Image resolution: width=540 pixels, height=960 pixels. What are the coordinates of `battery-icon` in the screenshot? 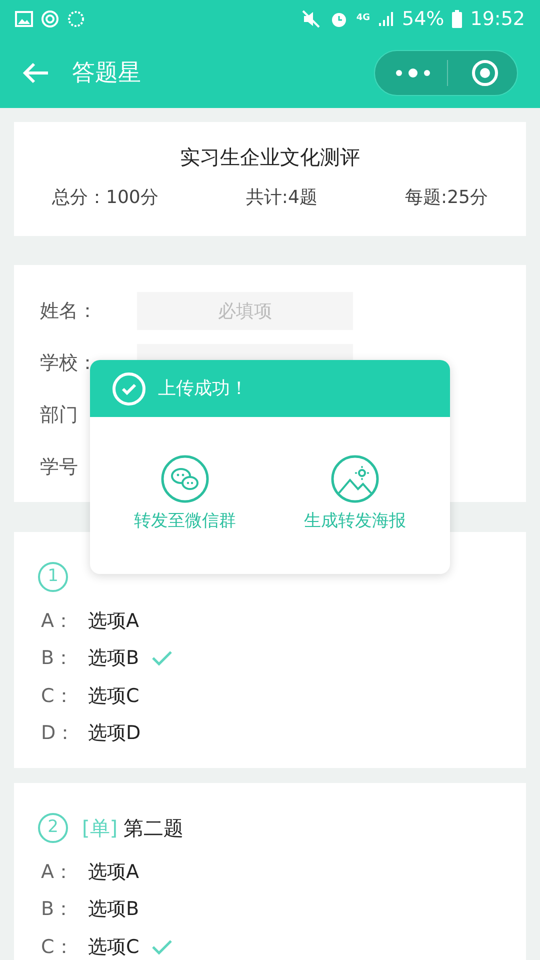 It's located at (457, 19).